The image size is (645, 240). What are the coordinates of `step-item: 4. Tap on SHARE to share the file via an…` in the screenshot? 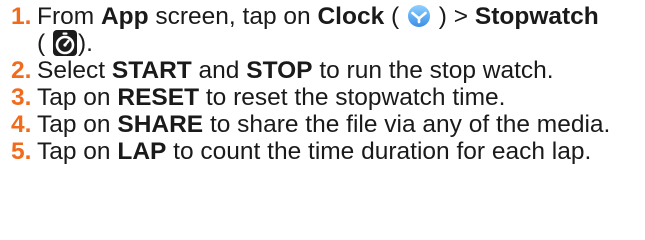 It's located at (322, 124).